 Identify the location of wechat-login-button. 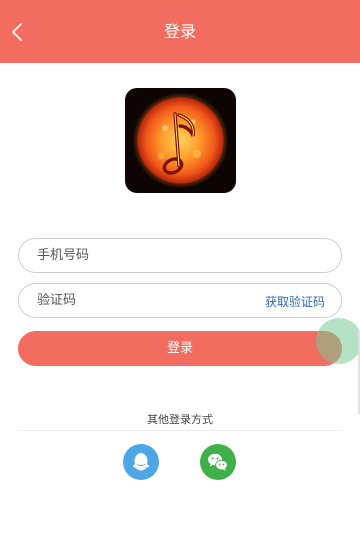
(218, 462).